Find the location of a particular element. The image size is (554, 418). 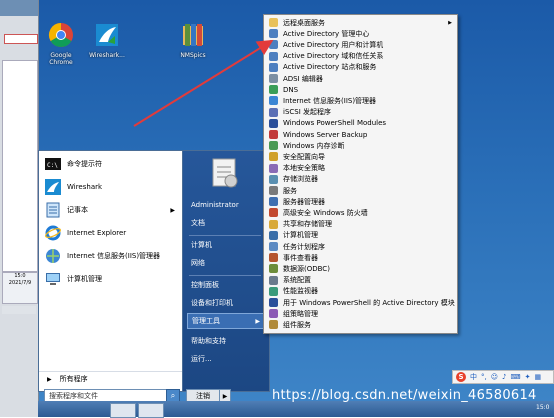

ime-item: °, is located at coordinates (484, 377).